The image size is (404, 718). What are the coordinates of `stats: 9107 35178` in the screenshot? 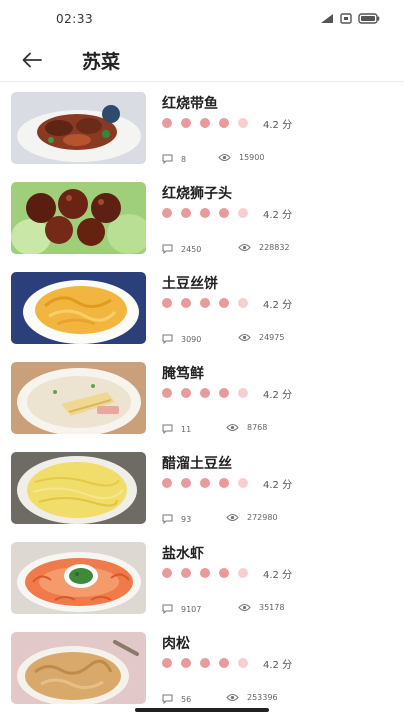 It's located at (223, 609).